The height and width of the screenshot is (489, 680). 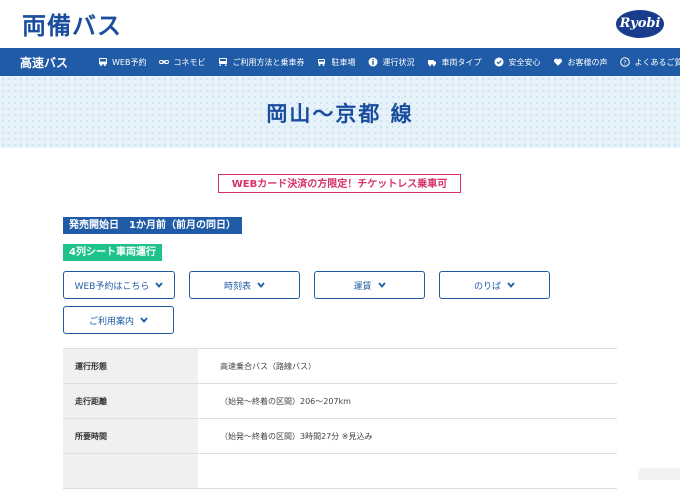 I want to click on table-row: 走行距離 （始発～終着の区間）206～207km, so click(x=340, y=401).